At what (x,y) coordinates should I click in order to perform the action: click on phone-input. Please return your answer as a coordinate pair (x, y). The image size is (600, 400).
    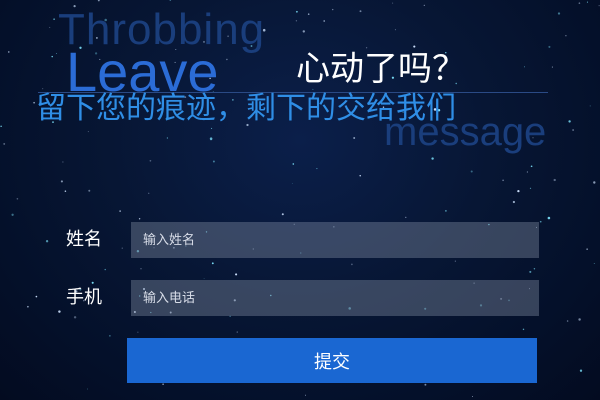
    Looking at the image, I should click on (335, 298).